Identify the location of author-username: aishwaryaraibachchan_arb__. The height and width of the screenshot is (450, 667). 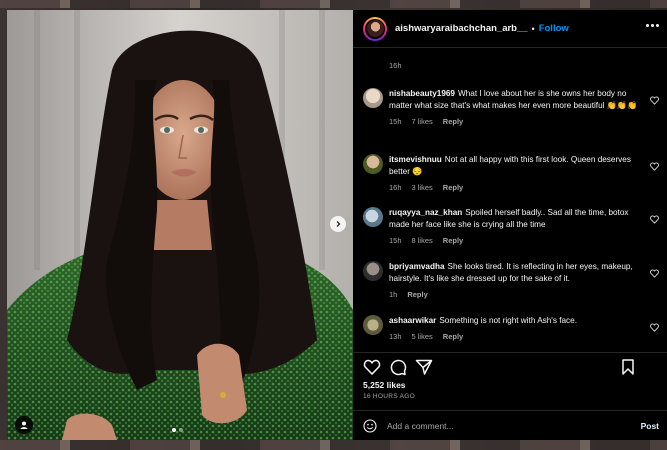
(461, 28).